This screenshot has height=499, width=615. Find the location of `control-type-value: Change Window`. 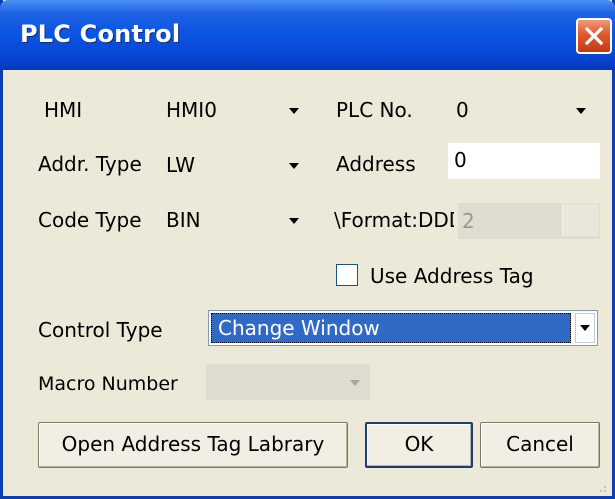

control-type-value: Change Window is located at coordinates (299, 328).